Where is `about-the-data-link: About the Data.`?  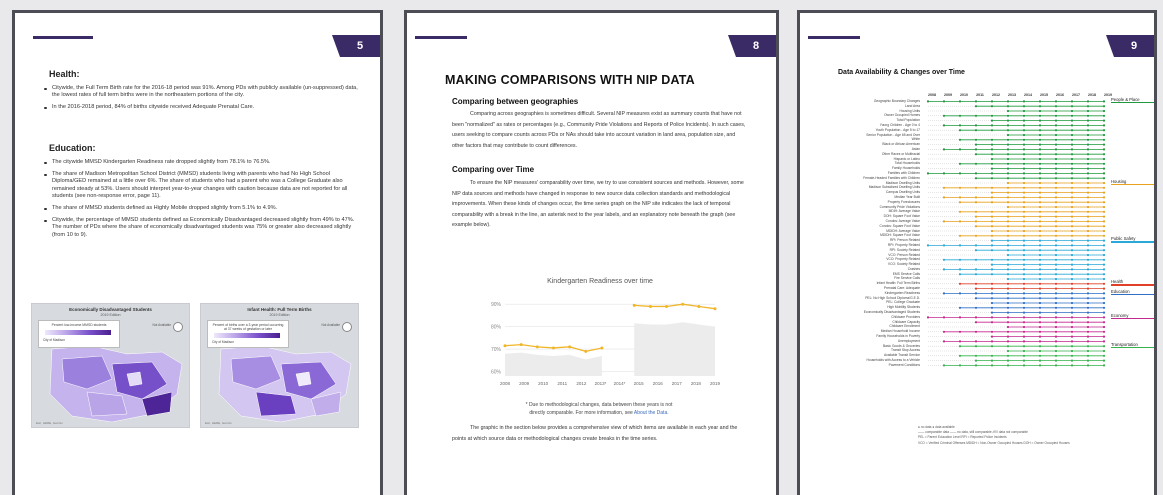
about-the-data-link: About the Data. is located at coordinates (651, 413).